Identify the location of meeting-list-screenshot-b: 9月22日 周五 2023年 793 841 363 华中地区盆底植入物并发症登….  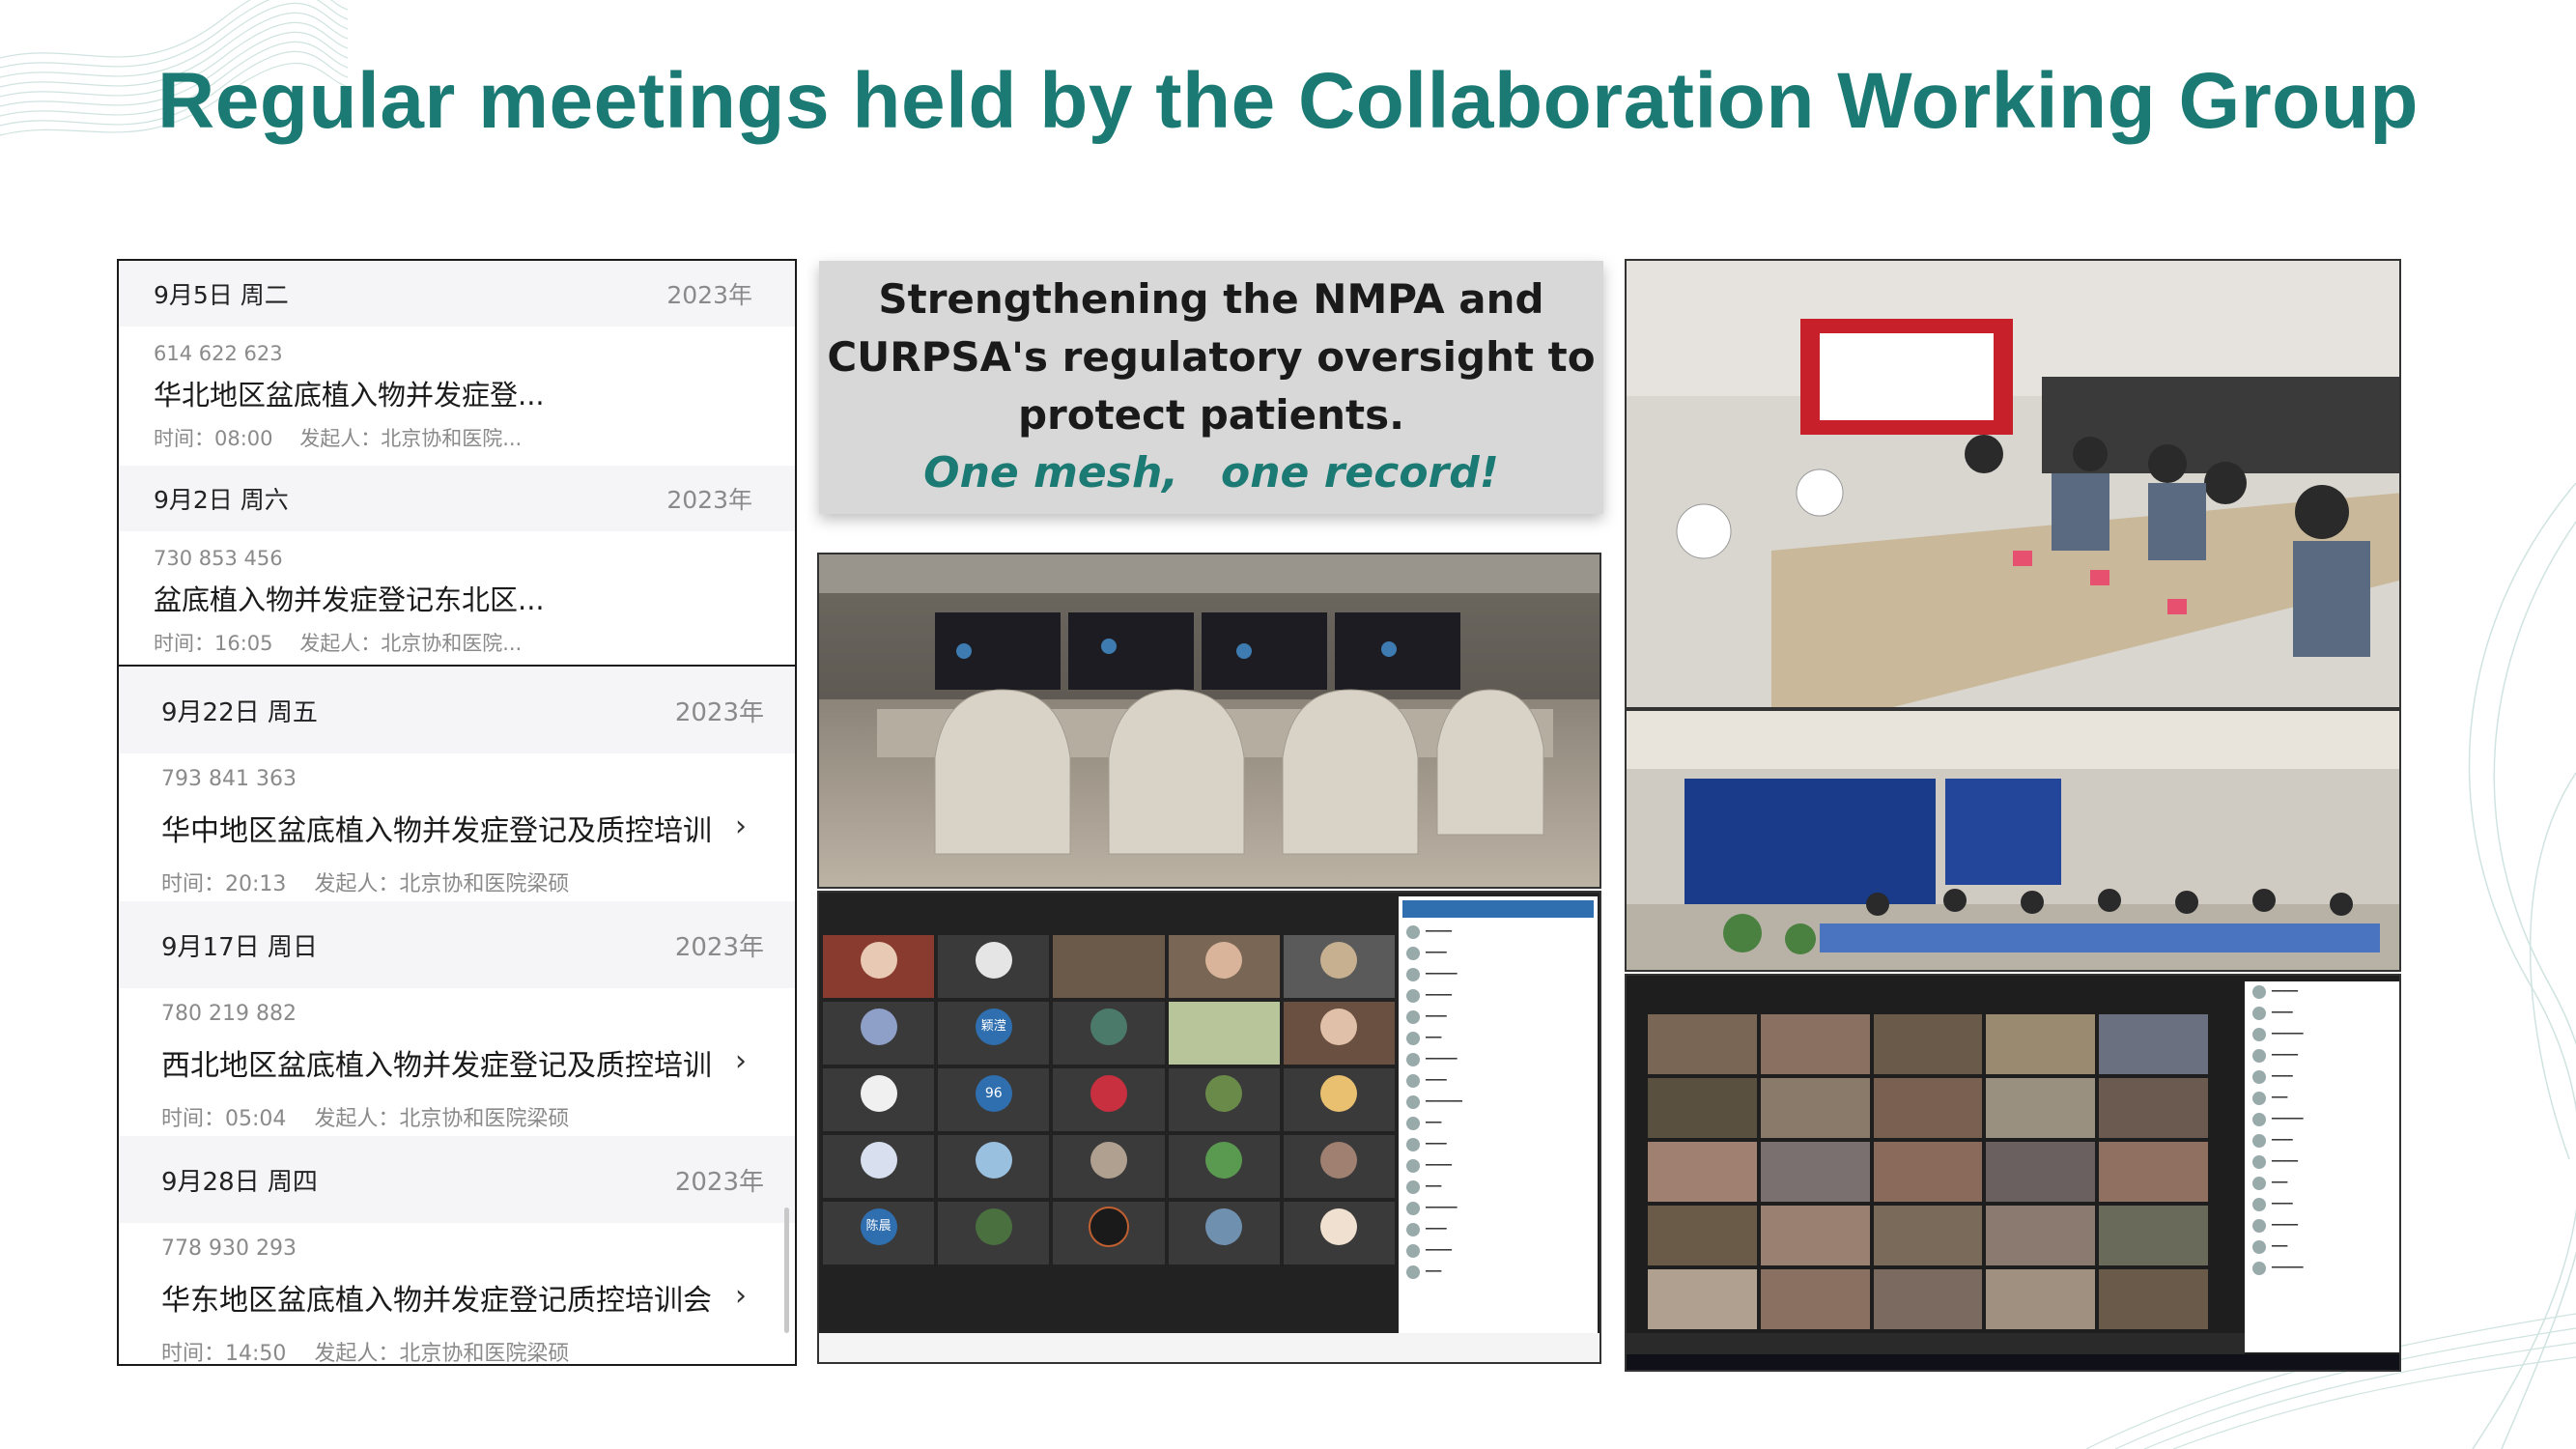
(457, 1015).